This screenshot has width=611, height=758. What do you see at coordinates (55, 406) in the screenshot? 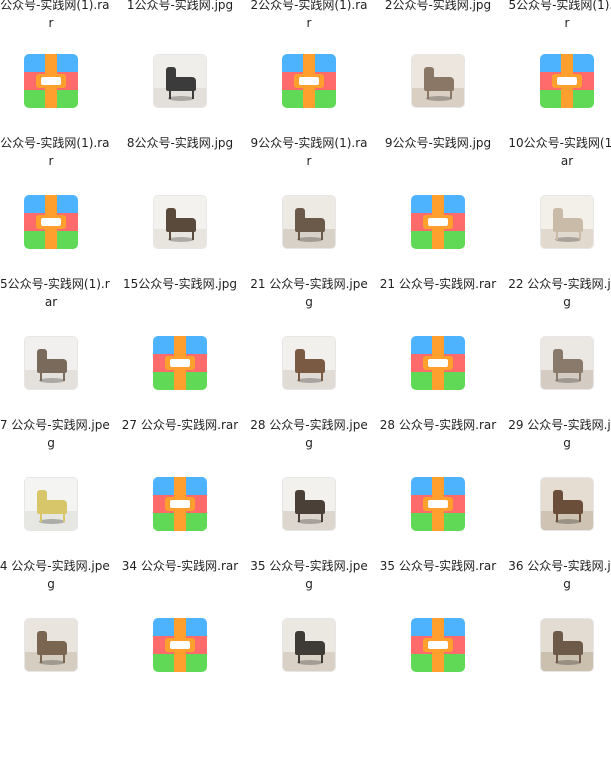
I see `file-item: 27 公众号-实践网.jpeg` at bounding box center [55, 406].